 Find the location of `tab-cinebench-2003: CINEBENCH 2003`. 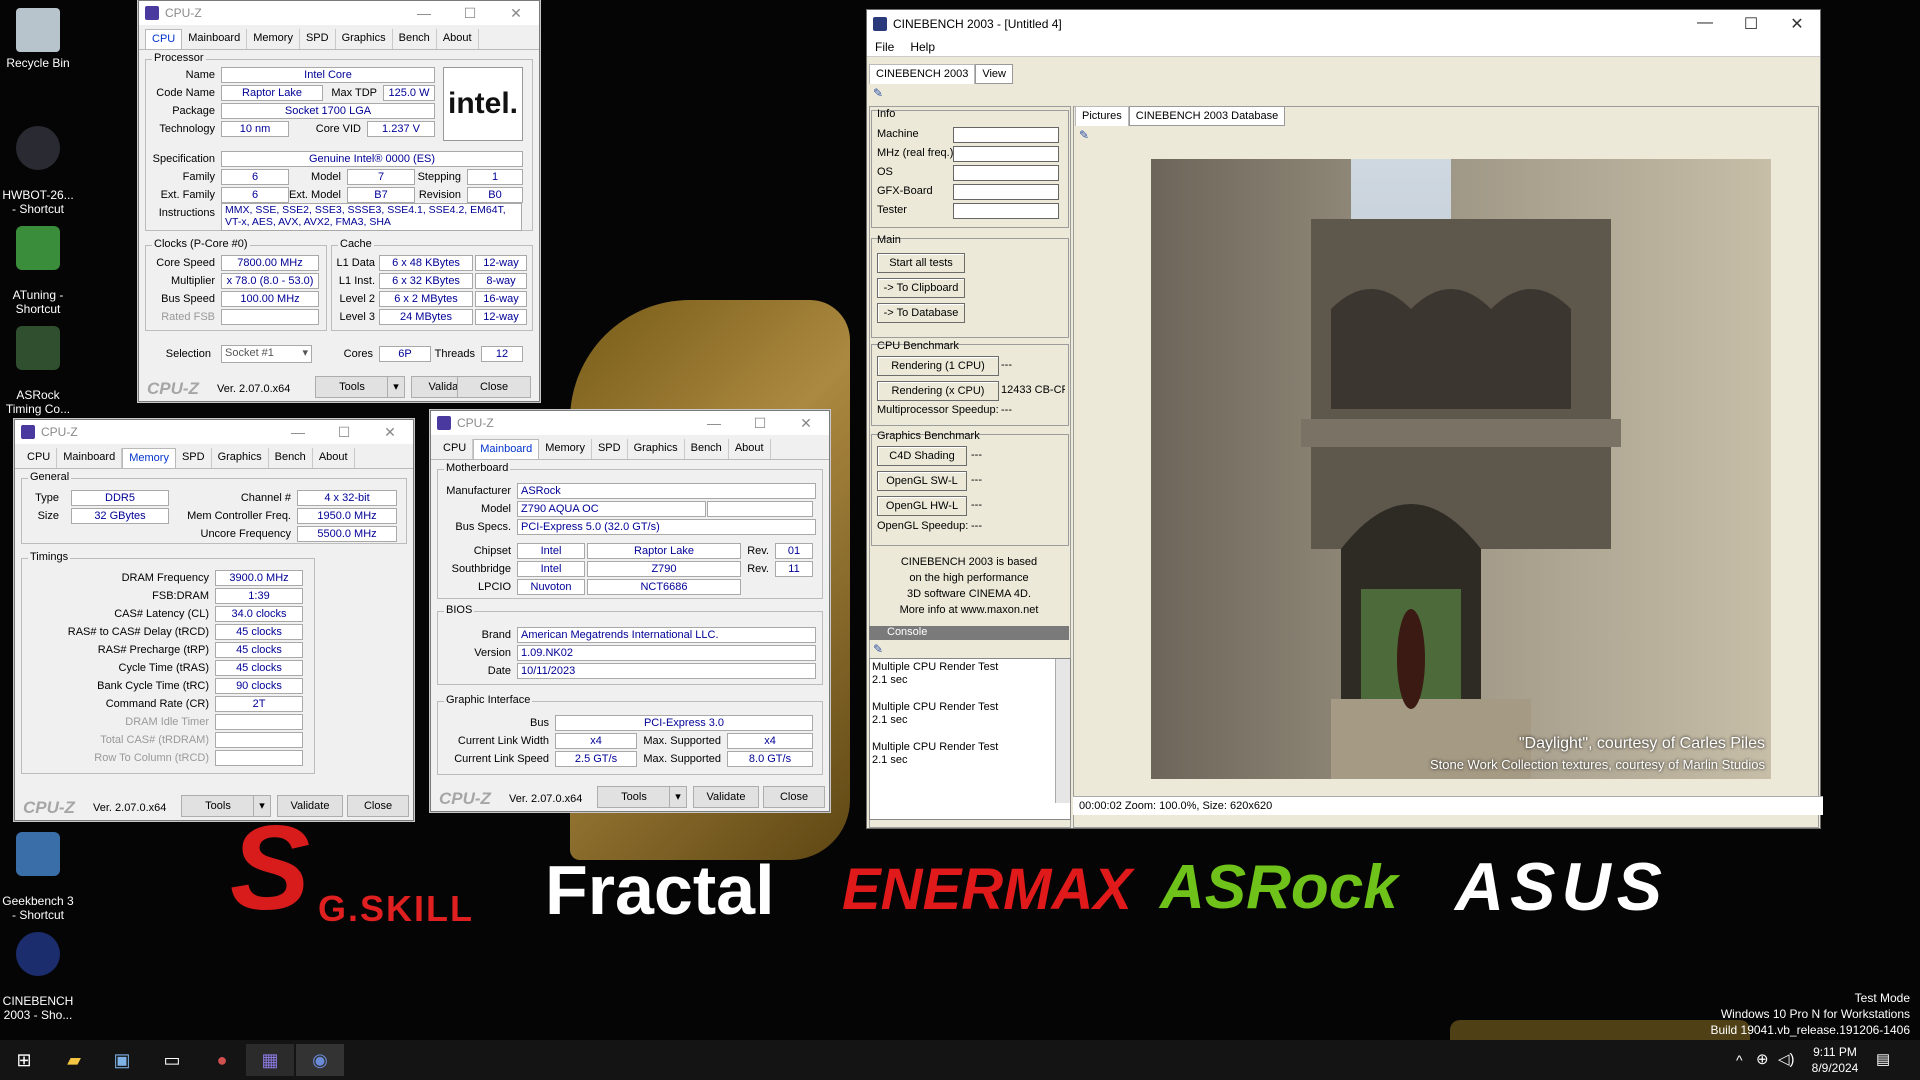

tab-cinebench-2003: CINEBENCH 2003 is located at coordinates (922, 74).